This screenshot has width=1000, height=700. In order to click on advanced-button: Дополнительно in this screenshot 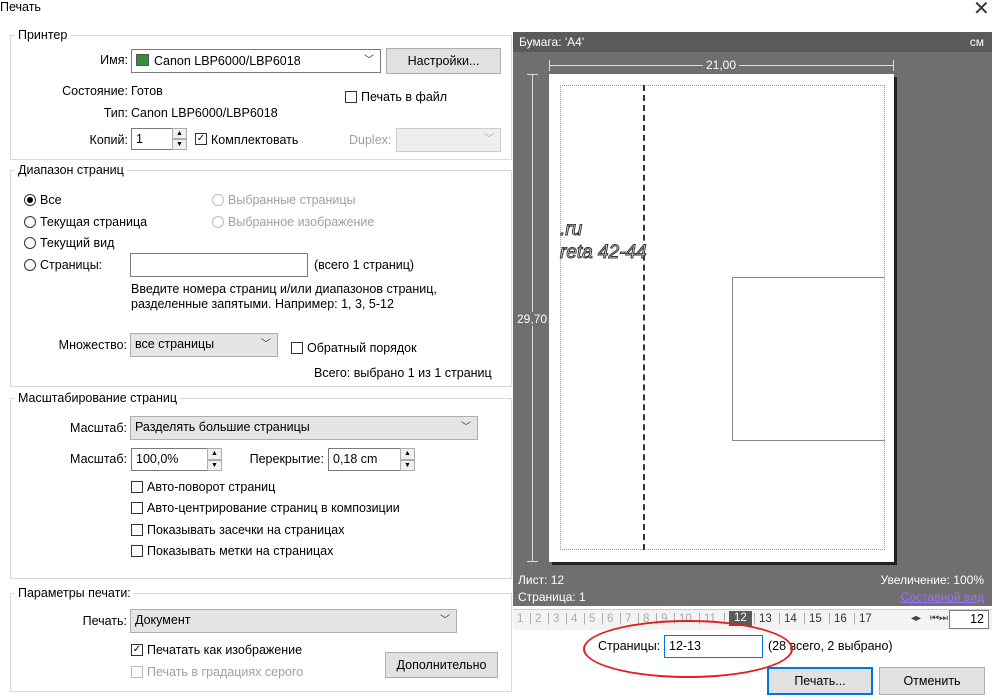, I will do `click(441, 665)`.